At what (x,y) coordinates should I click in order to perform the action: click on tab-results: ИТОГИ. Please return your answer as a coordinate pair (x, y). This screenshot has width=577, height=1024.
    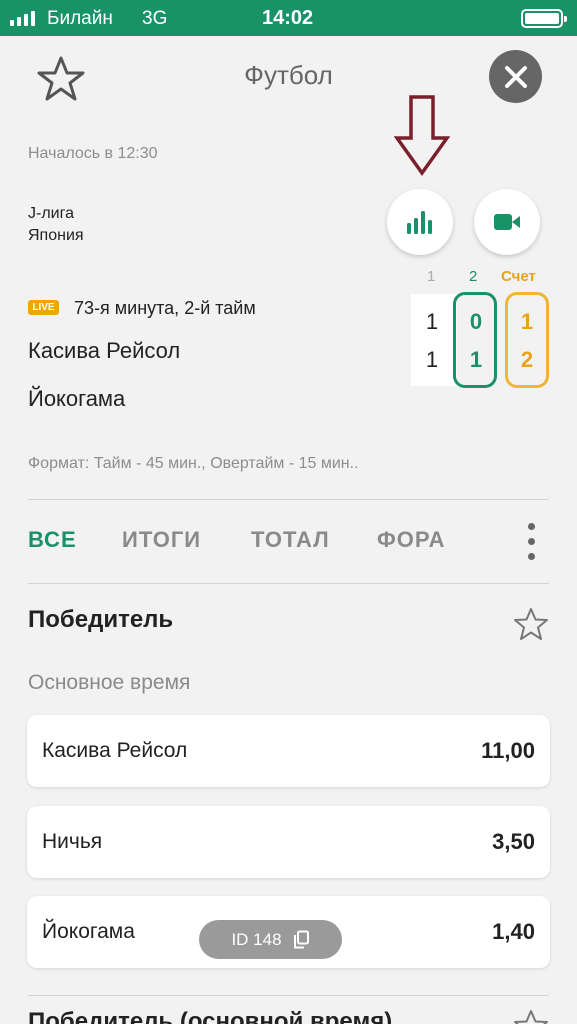
    Looking at the image, I should click on (161, 540).